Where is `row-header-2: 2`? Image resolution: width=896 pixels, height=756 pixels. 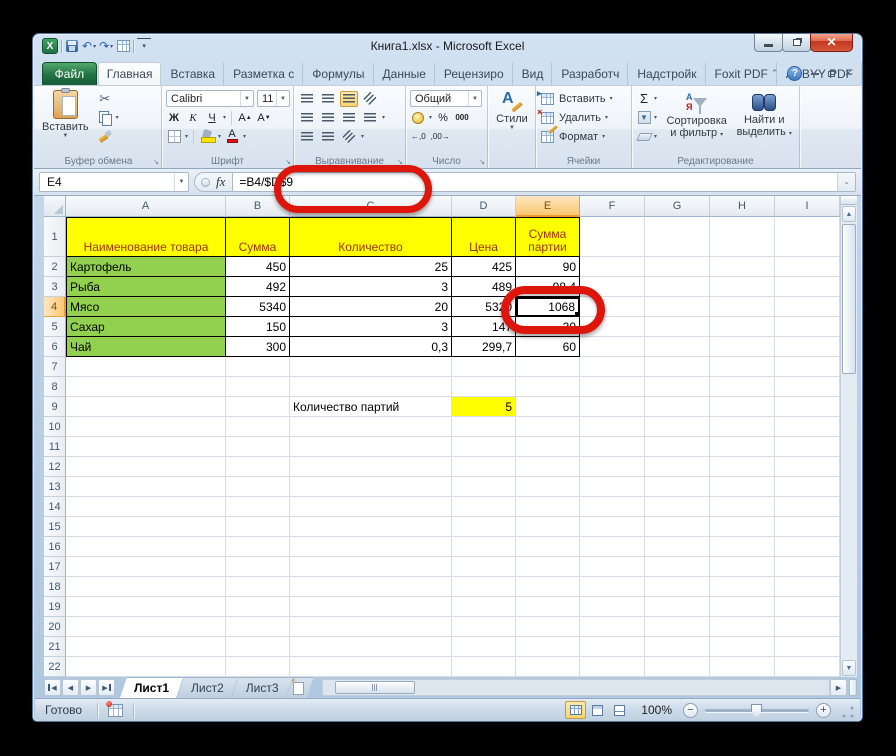
row-header-2: 2 is located at coordinates (55, 267).